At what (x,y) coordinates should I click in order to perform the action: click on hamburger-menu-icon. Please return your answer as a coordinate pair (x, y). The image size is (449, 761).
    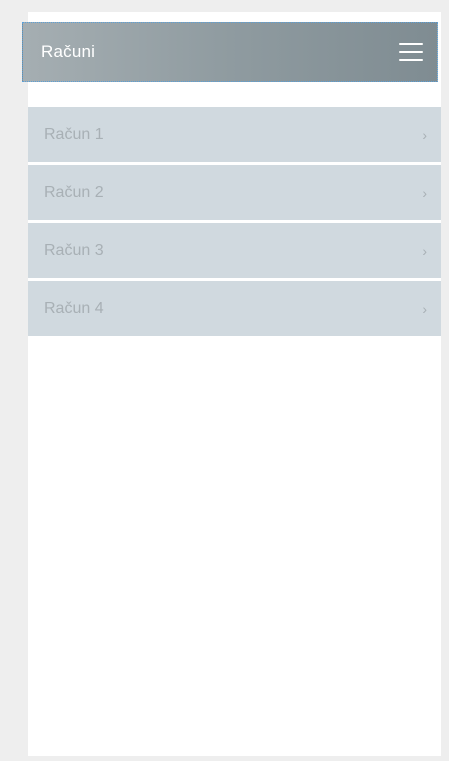
    Looking at the image, I should click on (411, 52).